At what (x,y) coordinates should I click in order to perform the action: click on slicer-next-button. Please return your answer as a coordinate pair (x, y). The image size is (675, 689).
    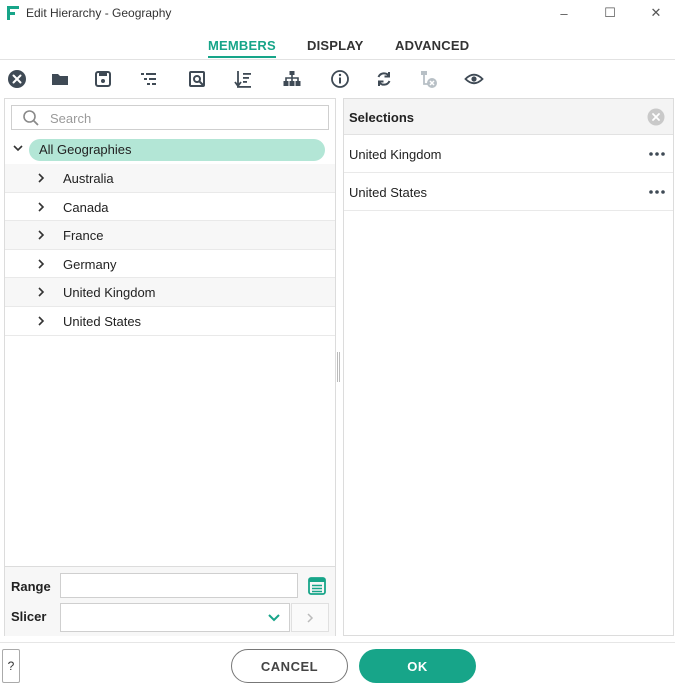
    Looking at the image, I should click on (310, 617).